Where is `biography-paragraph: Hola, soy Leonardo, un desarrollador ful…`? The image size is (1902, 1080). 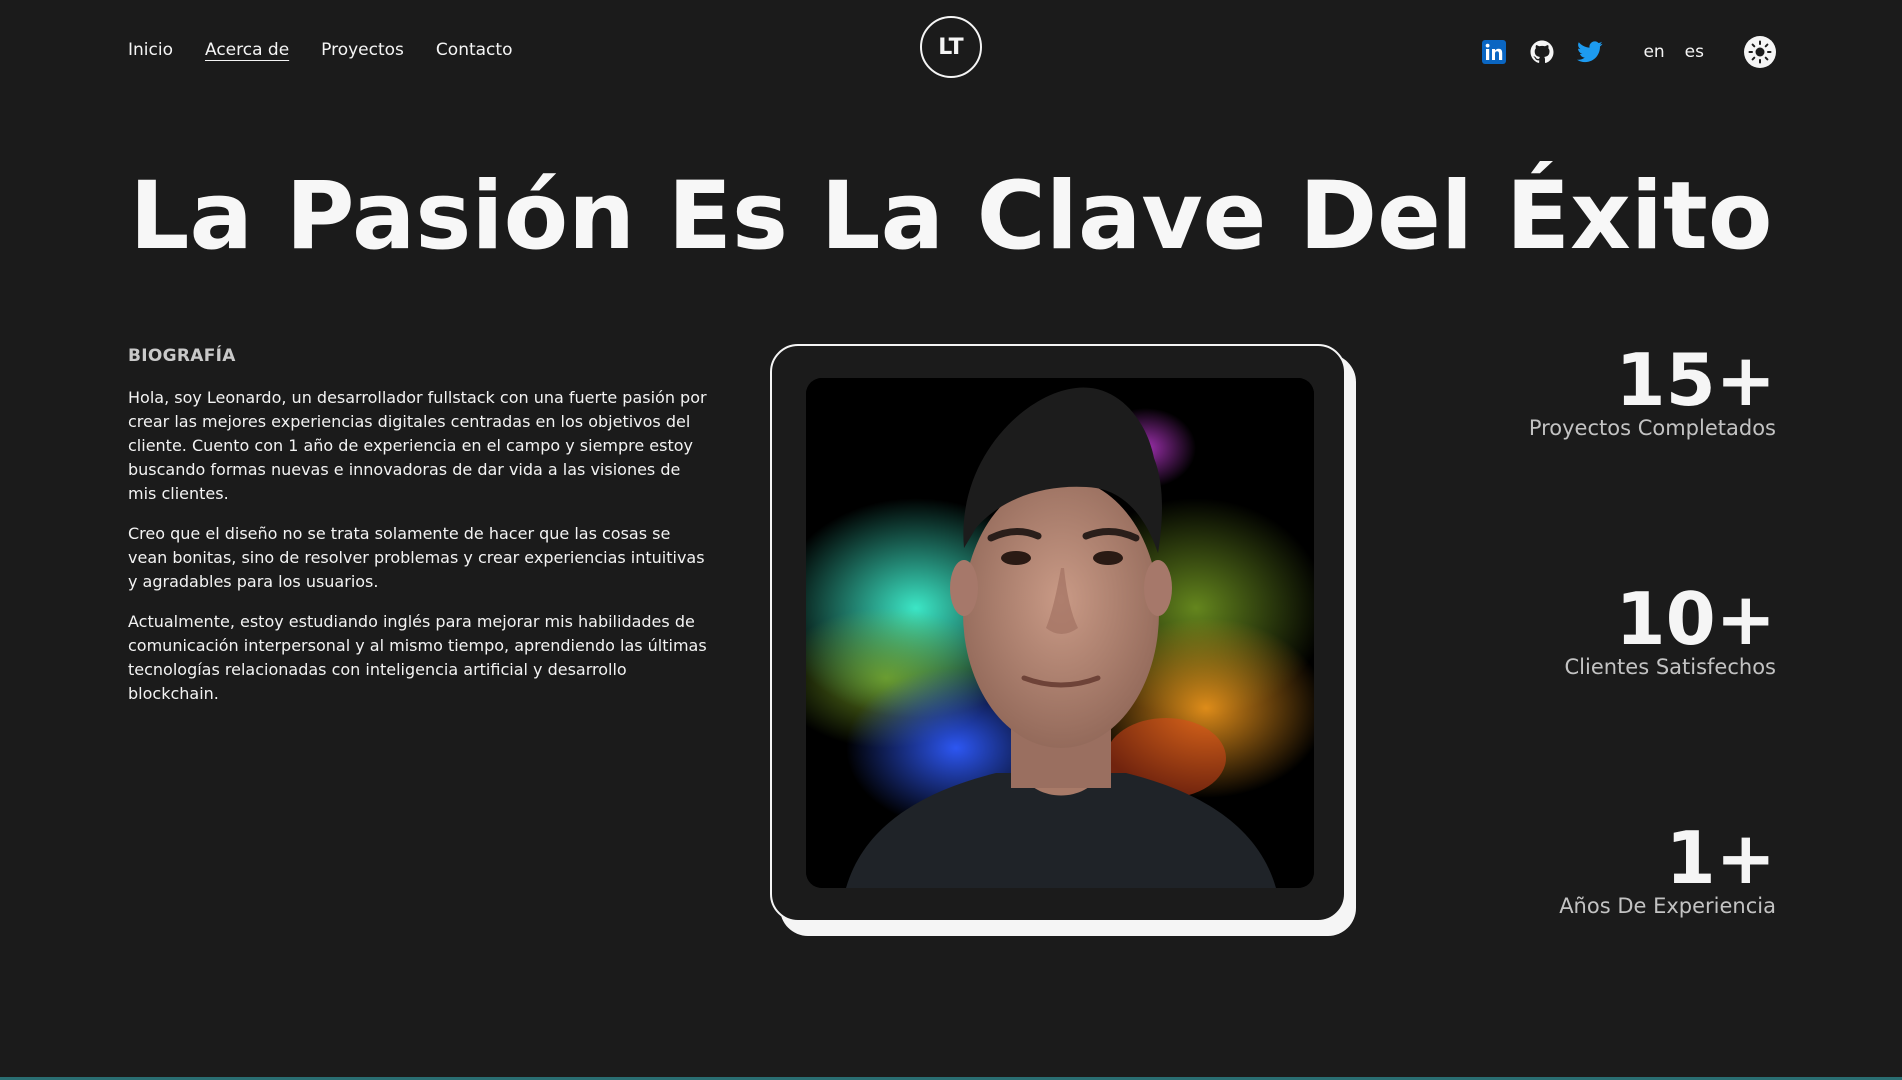
biography-paragraph: Hola, soy Leonardo, un desarrollador ful… is located at coordinates (417, 445).